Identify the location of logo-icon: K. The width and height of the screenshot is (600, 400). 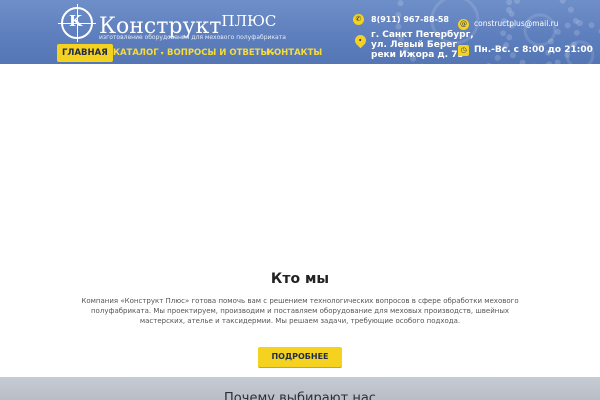
(77, 23).